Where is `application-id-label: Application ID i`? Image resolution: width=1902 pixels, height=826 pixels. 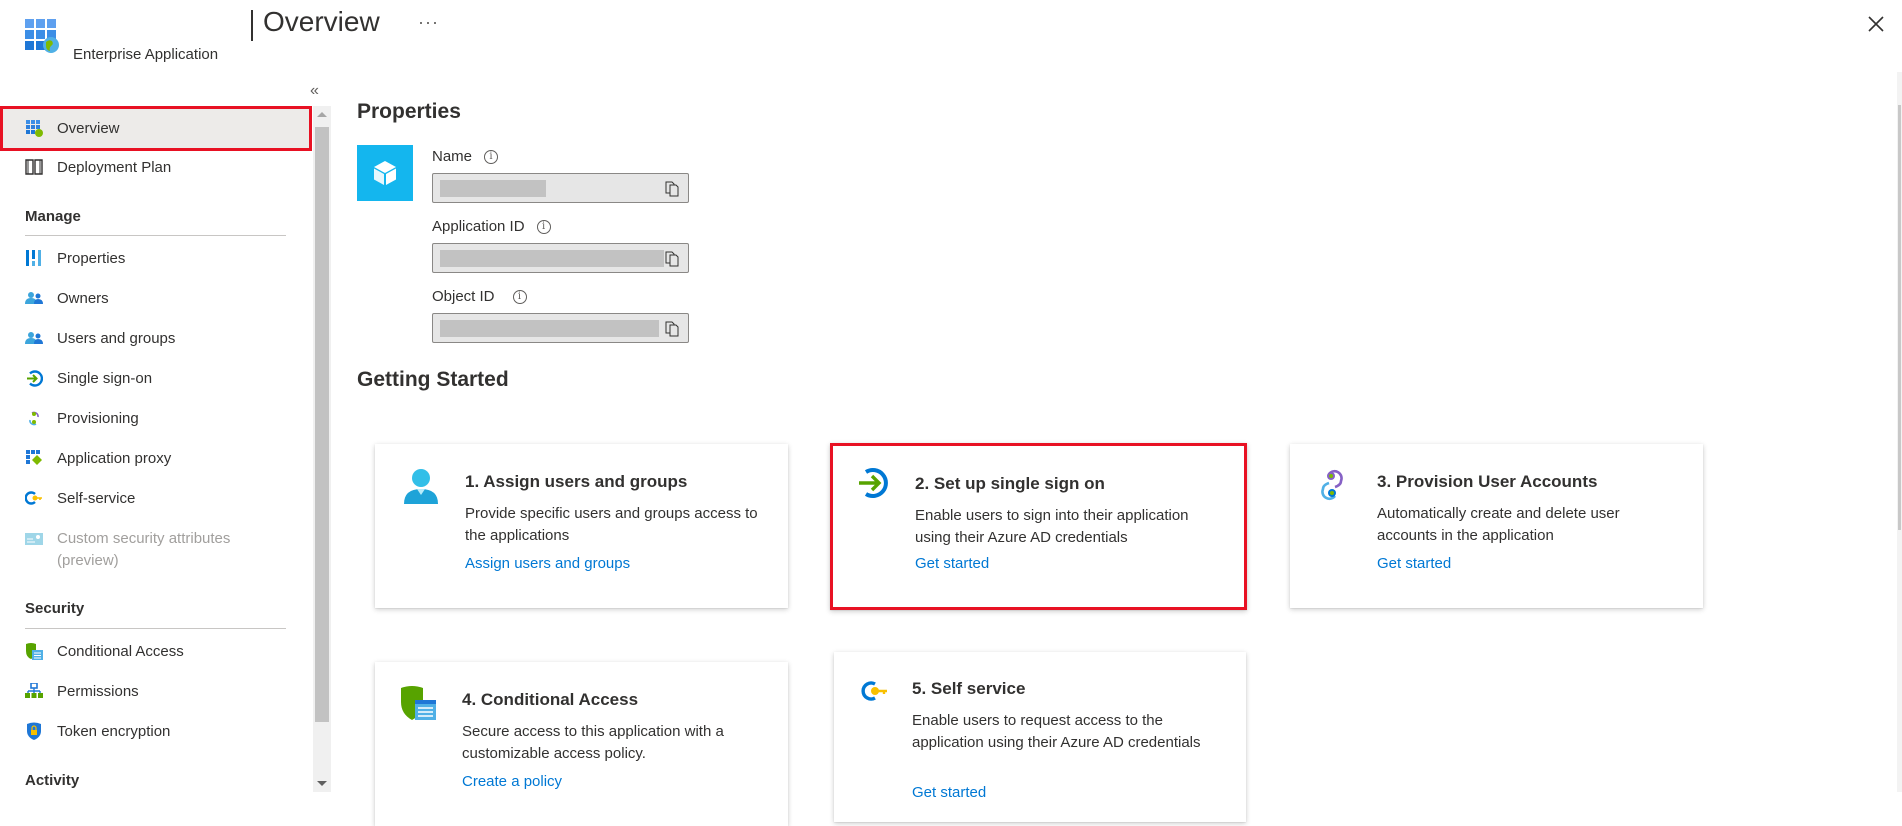
application-id-label: Application ID i is located at coordinates (491, 226).